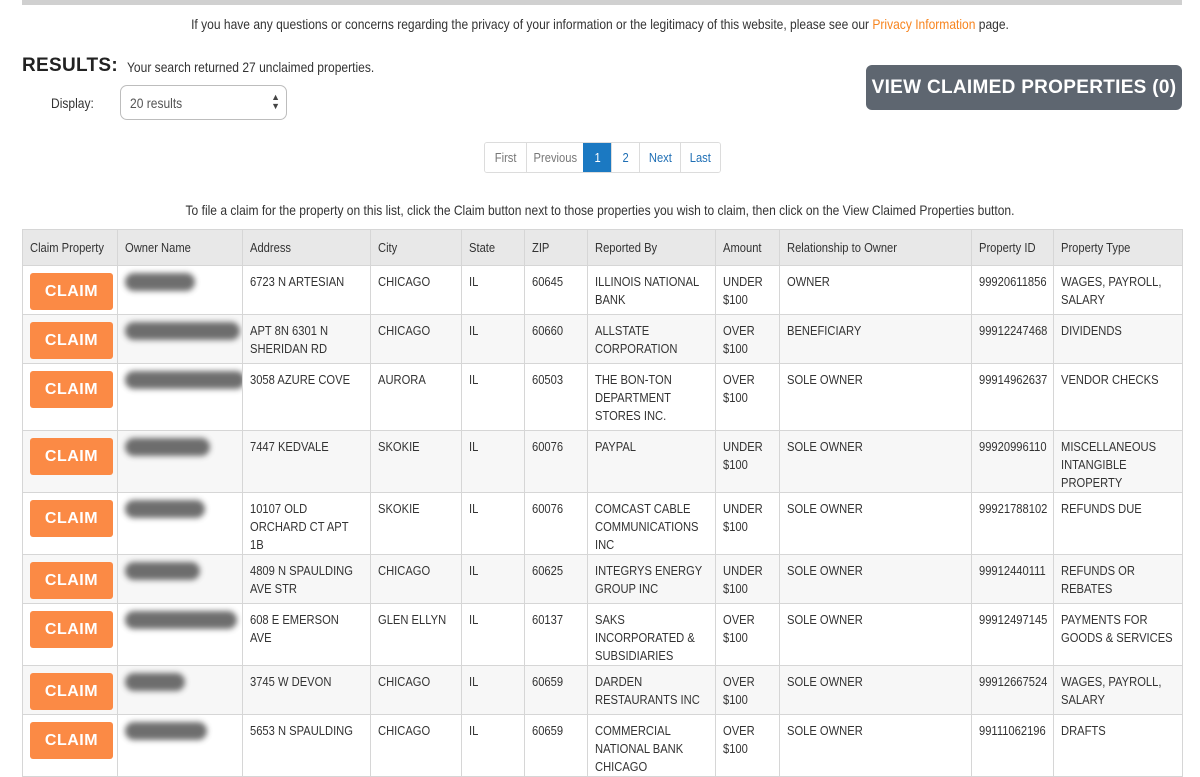 Image resolution: width=1200 pixels, height=777 pixels. I want to click on page-next-label: Next, so click(660, 157).